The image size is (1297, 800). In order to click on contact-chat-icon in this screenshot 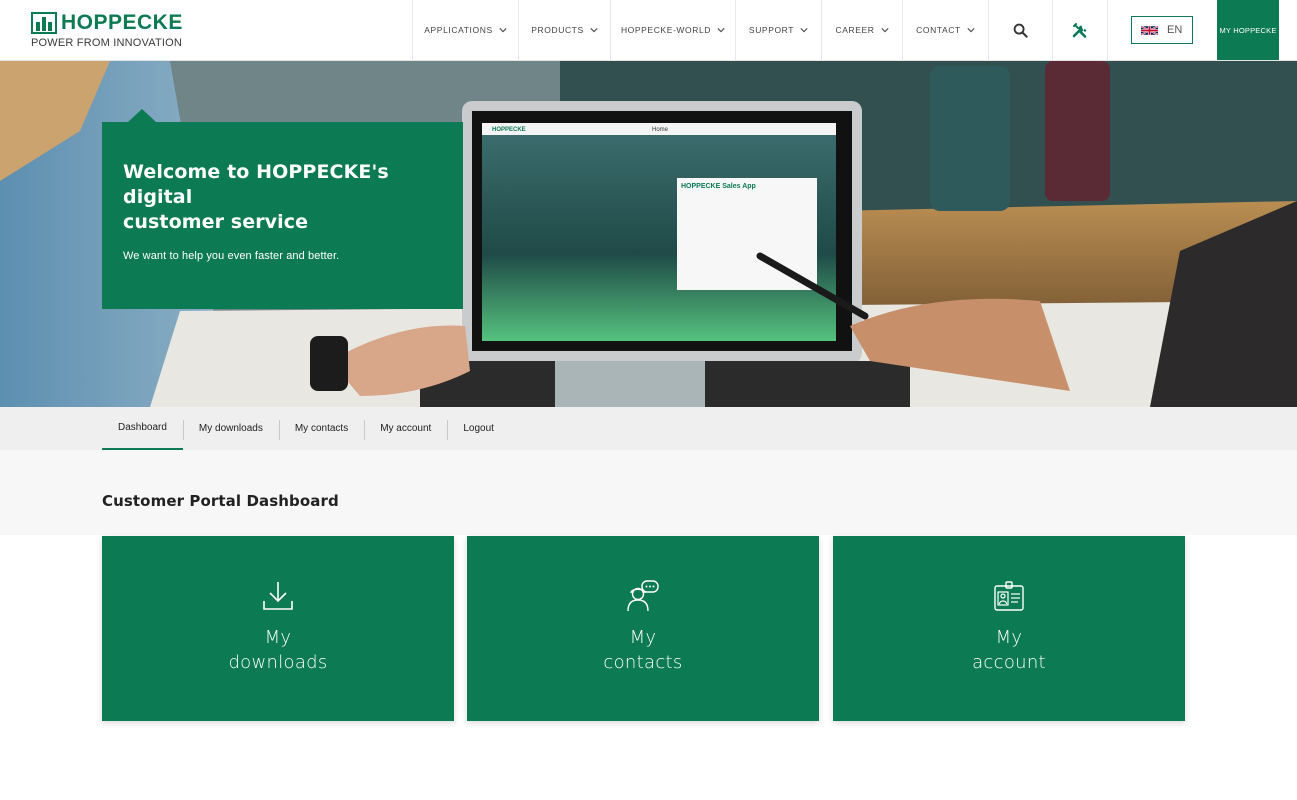, I will do `click(643, 596)`.